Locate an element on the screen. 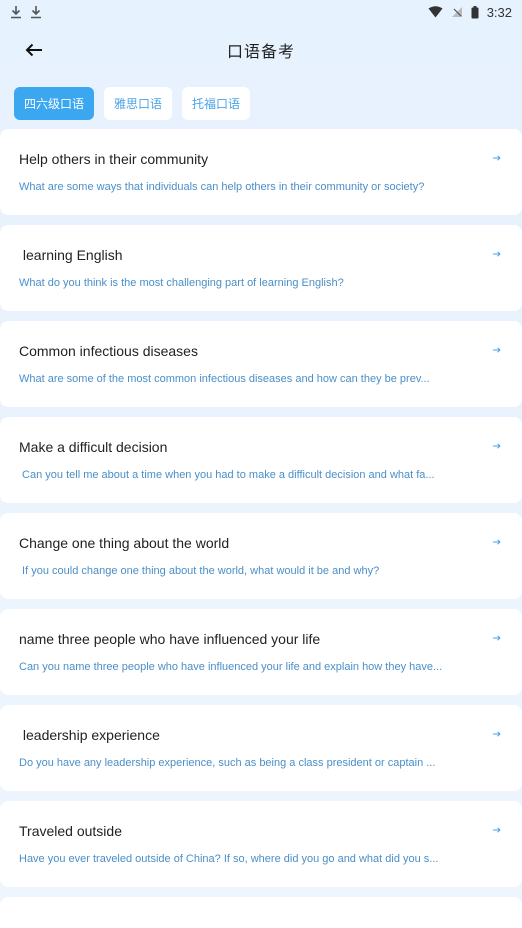 The height and width of the screenshot is (928, 522). topic-title: Make a difficult decision is located at coordinates (93, 447).